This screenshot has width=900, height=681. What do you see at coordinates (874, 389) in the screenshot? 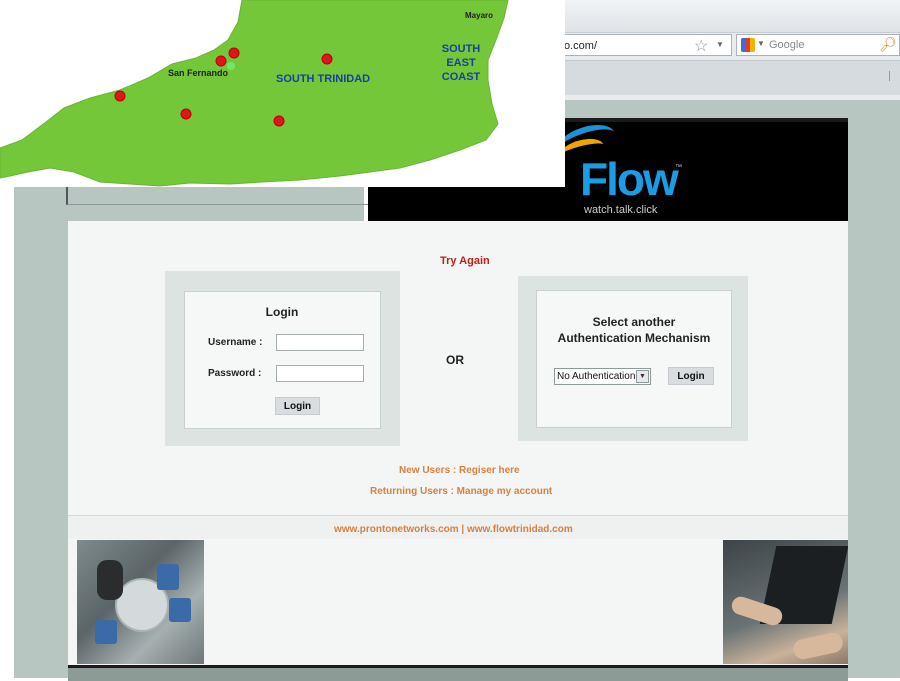
I see `page-background` at bounding box center [874, 389].